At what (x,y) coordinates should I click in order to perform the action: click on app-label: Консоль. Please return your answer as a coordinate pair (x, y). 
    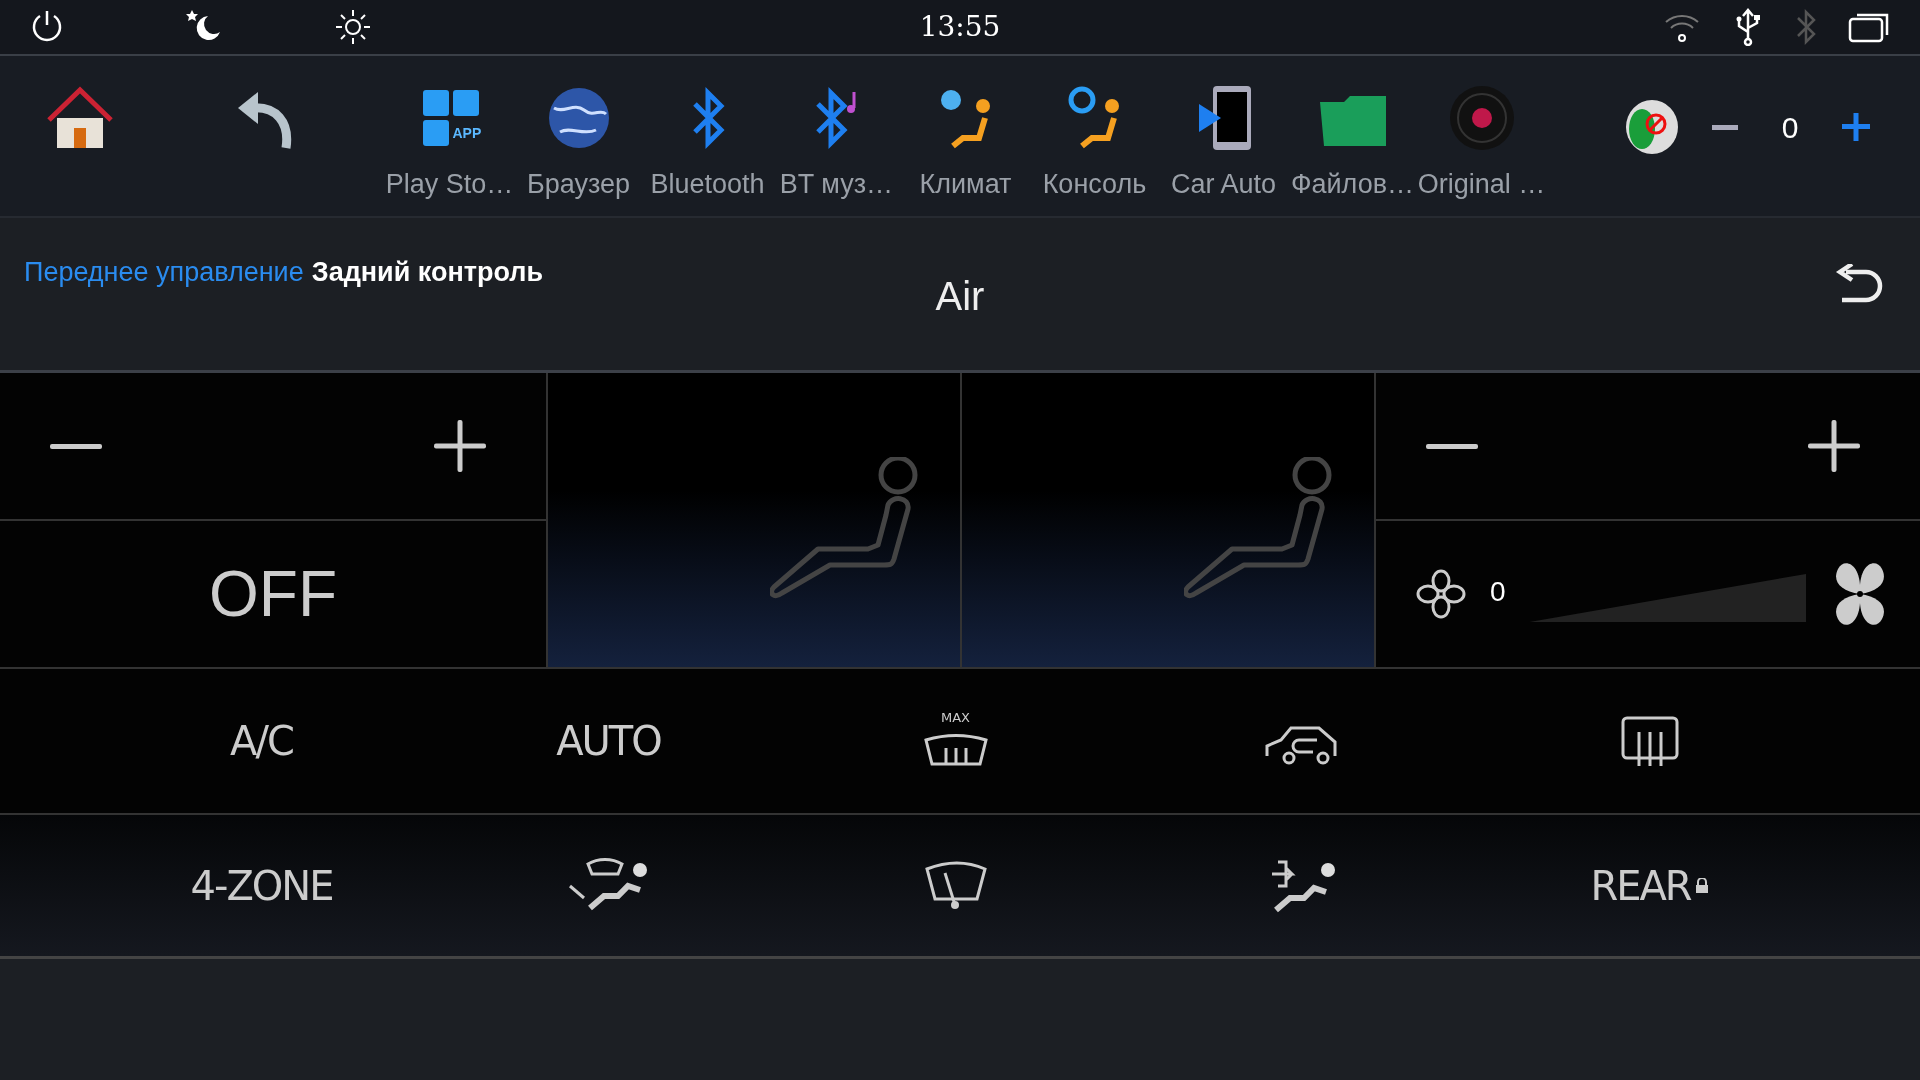
    Looking at the image, I should click on (1094, 184).